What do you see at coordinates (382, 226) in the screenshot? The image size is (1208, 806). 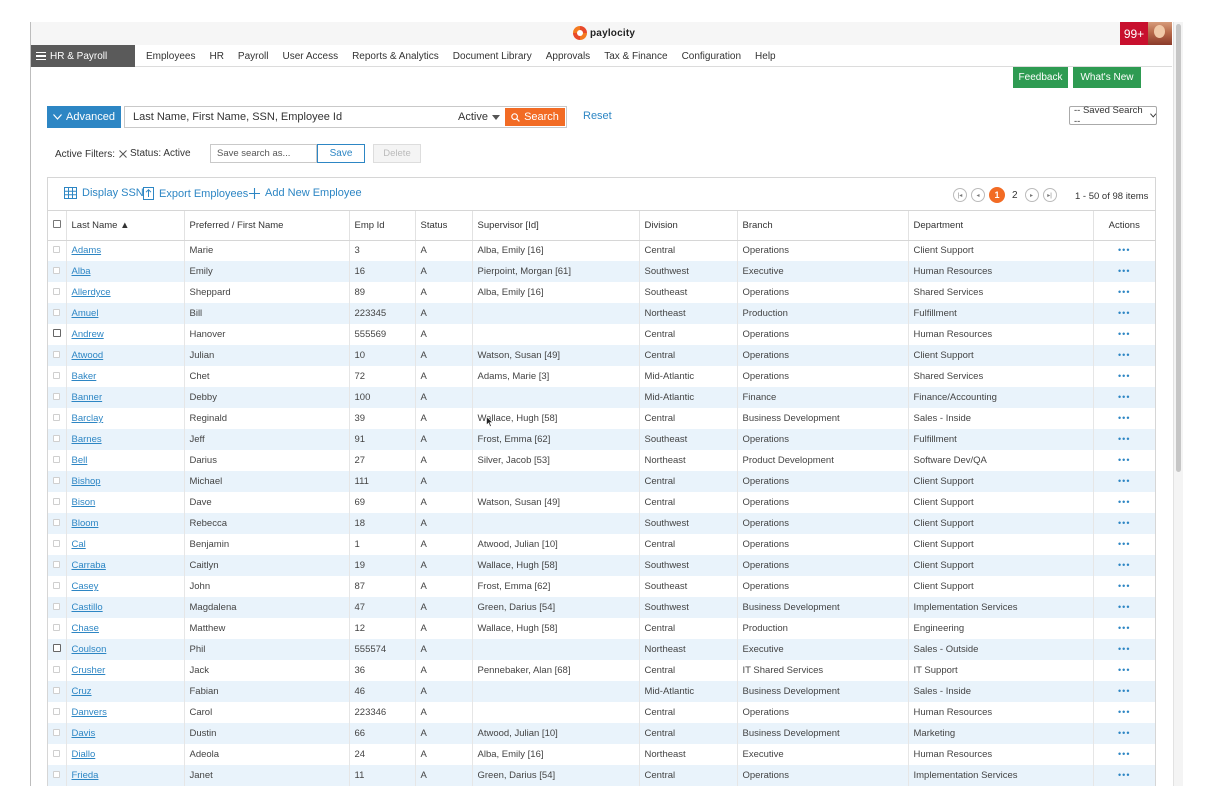 I see `col-emp-id: Emp Id` at bounding box center [382, 226].